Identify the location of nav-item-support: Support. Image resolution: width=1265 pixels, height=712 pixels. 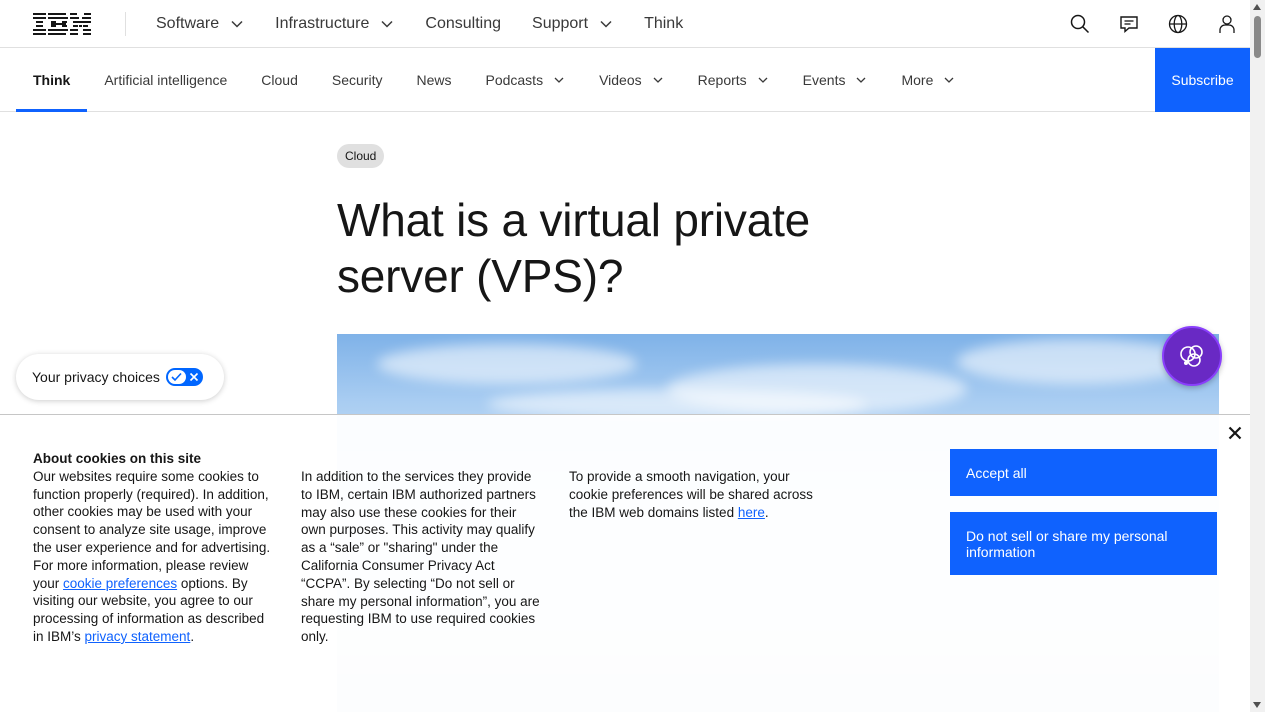
(572, 24).